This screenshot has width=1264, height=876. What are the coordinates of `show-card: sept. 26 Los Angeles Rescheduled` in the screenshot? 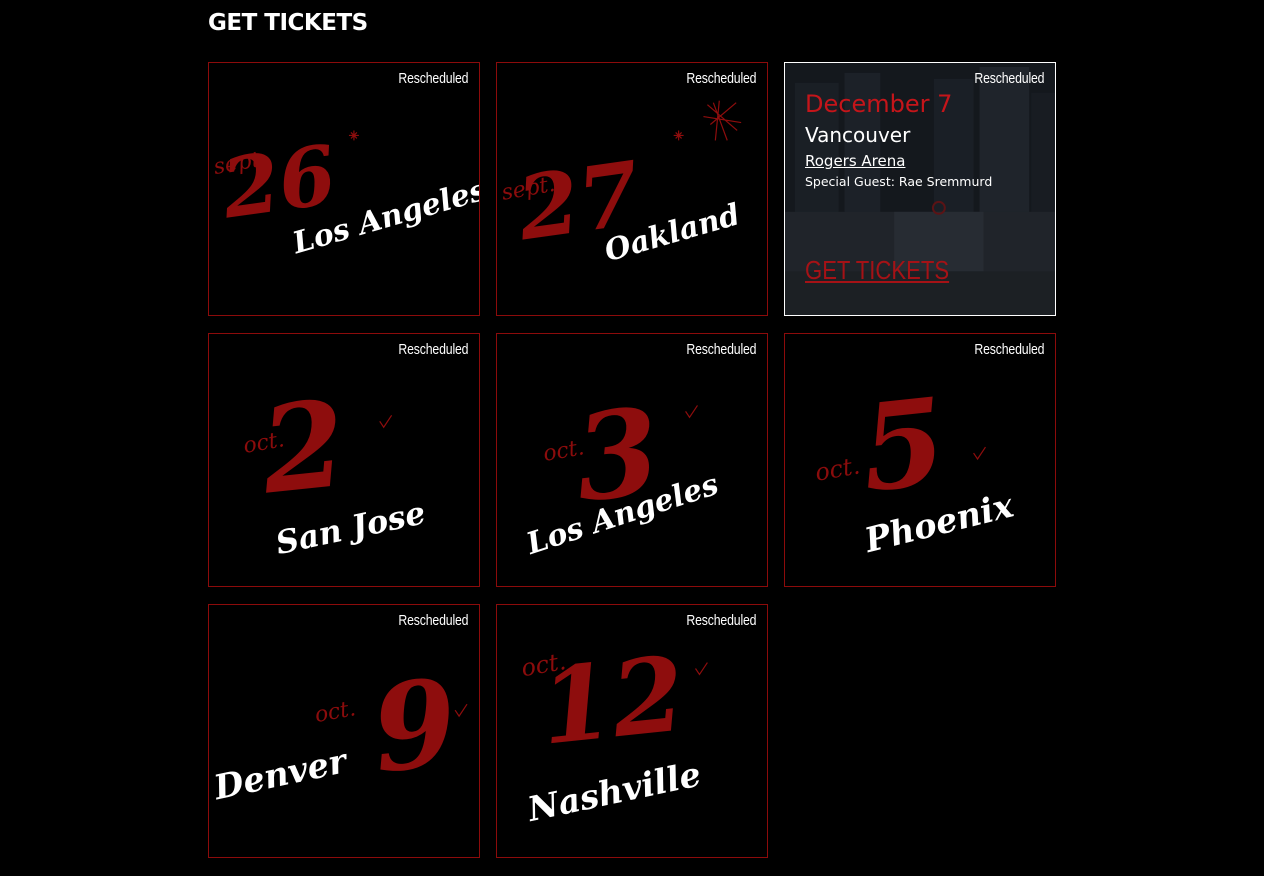 It's located at (344, 189).